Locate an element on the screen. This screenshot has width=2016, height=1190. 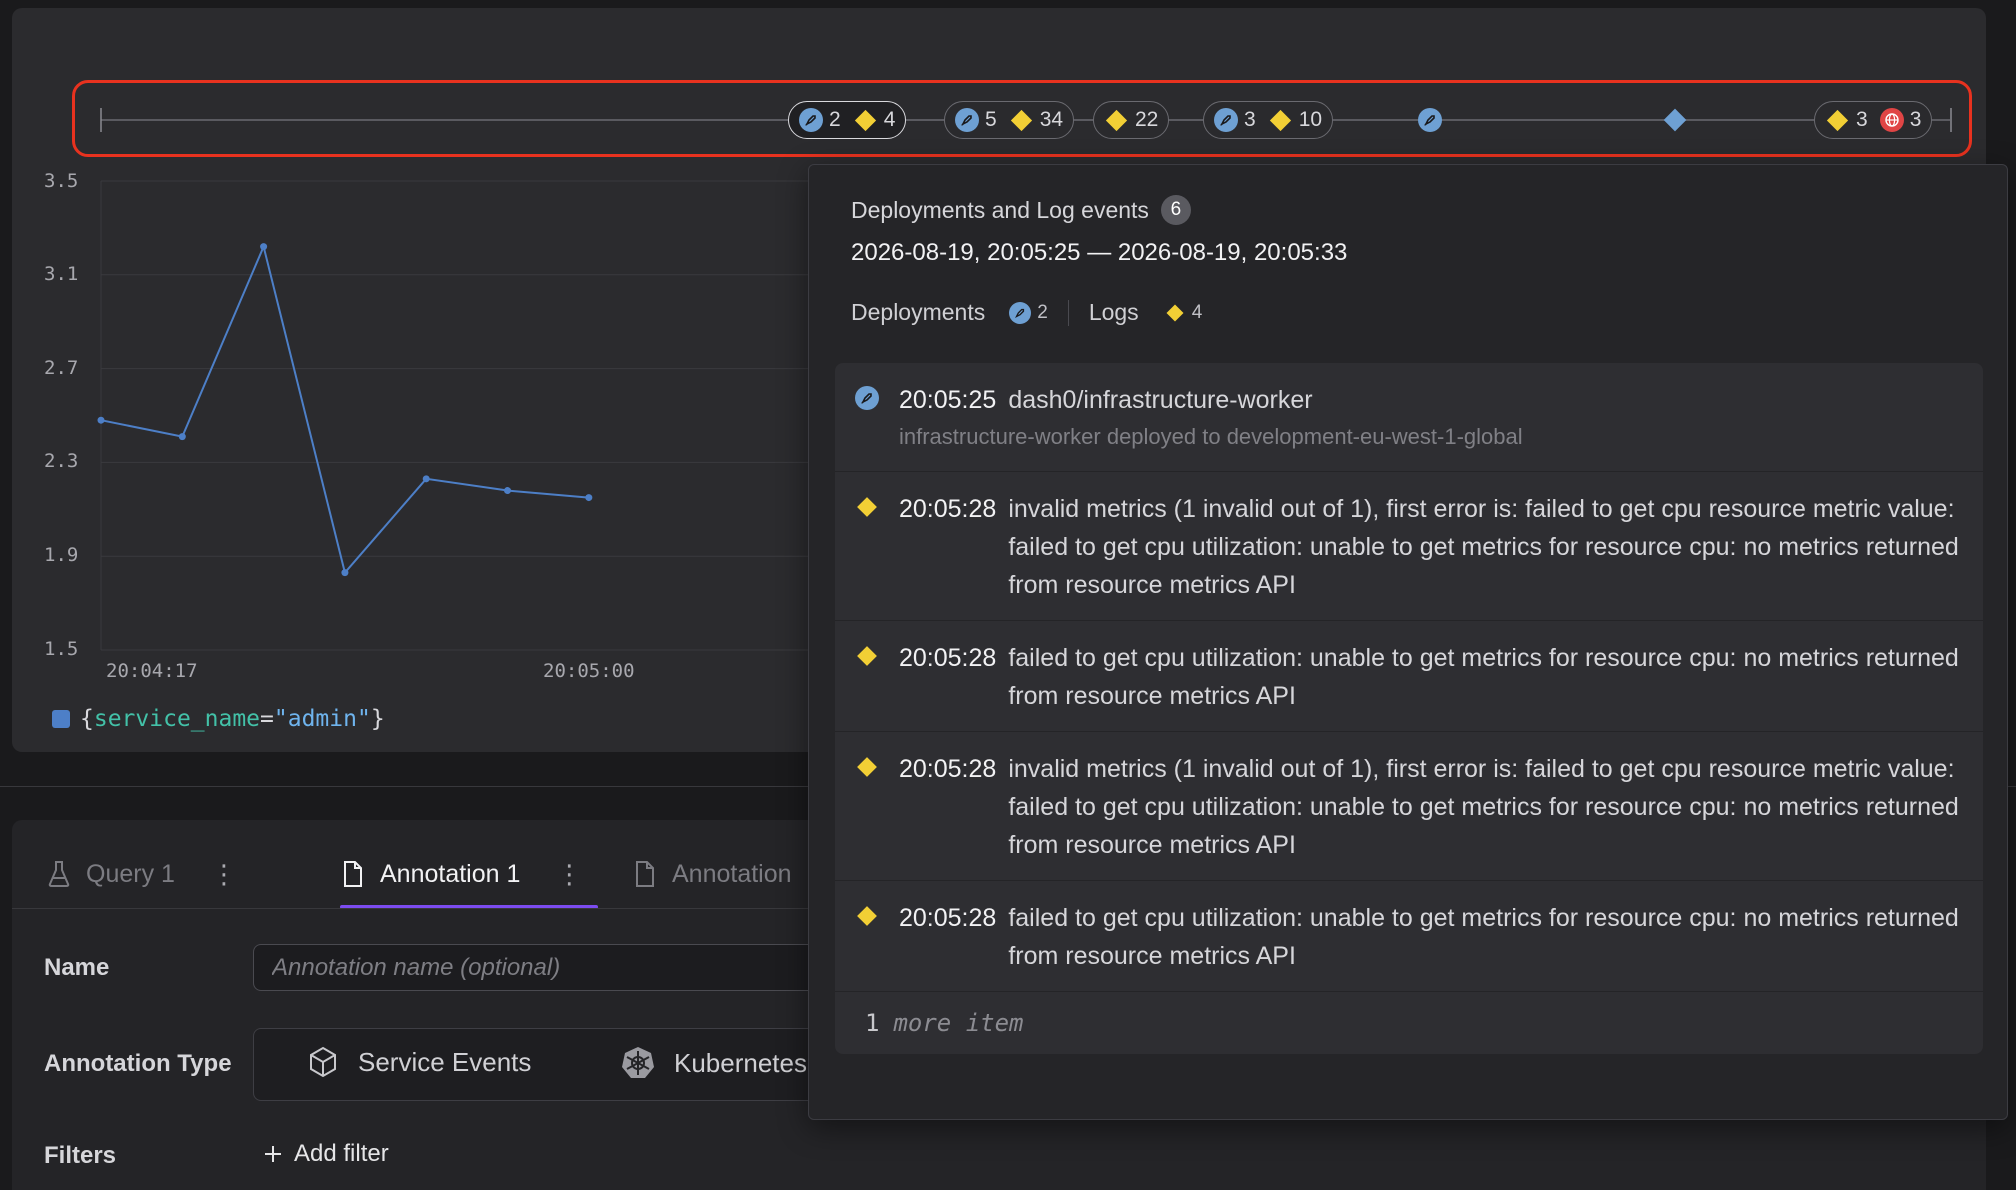
filters-label: Filters is located at coordinates (80, 1155).